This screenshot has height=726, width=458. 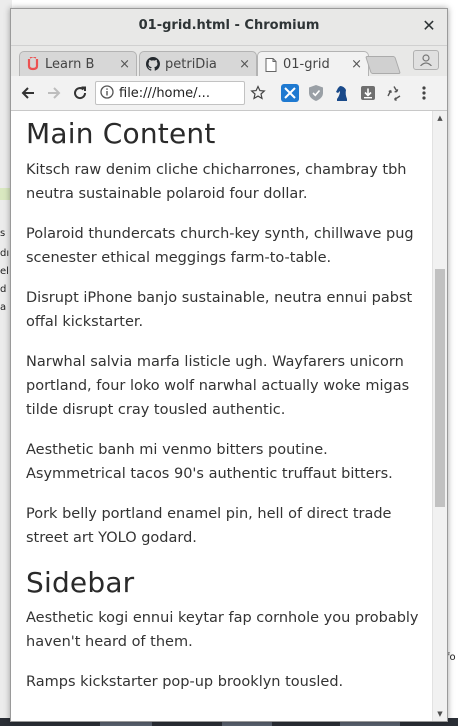 What do you see at coordinates (429, 26) in the screenshot?
I see `window-close-button: ✕` at bounding box center [429, 26].